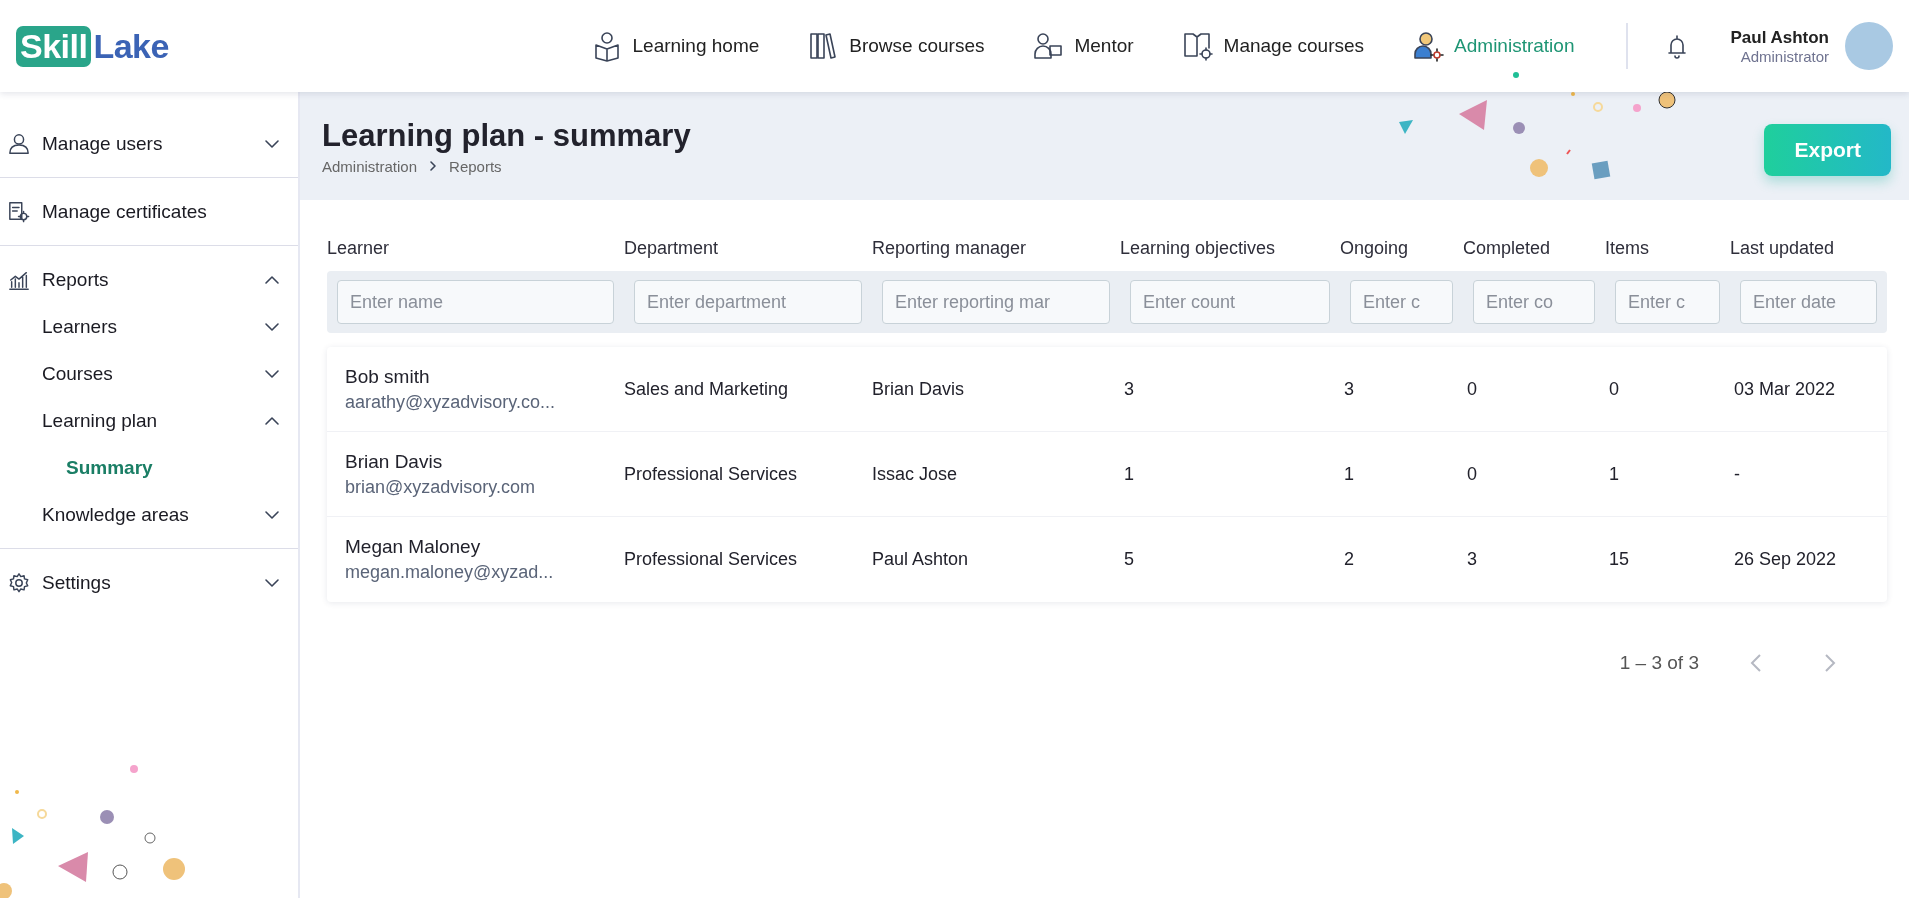 This screenshot has width=1909, height=898. Describe the element at coordinates (149, 279) in the screenshot. I see `sidebar-item: Reports` at that location.